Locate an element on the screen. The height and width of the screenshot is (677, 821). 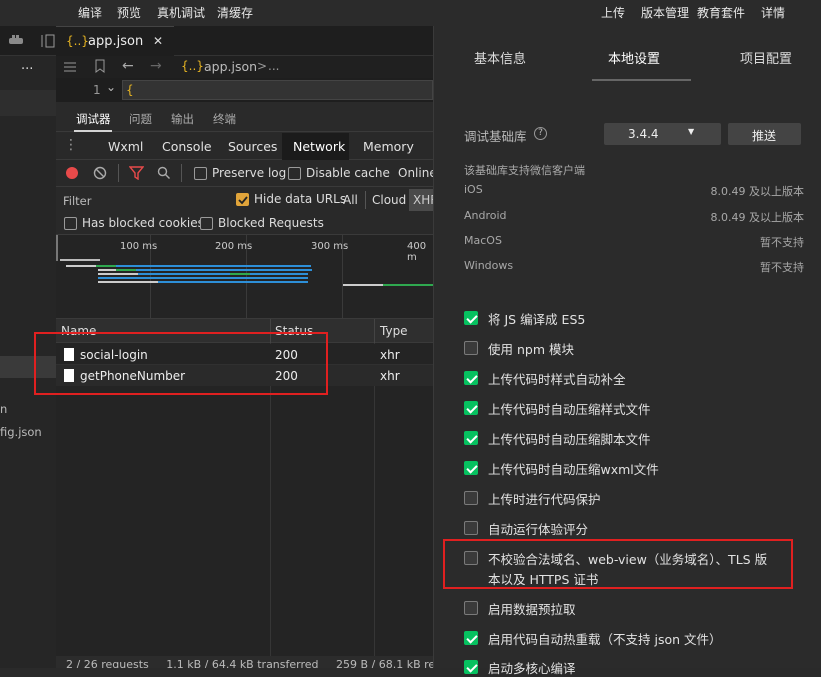
menu-preview: 预览 is located at coordinates (129, 12).